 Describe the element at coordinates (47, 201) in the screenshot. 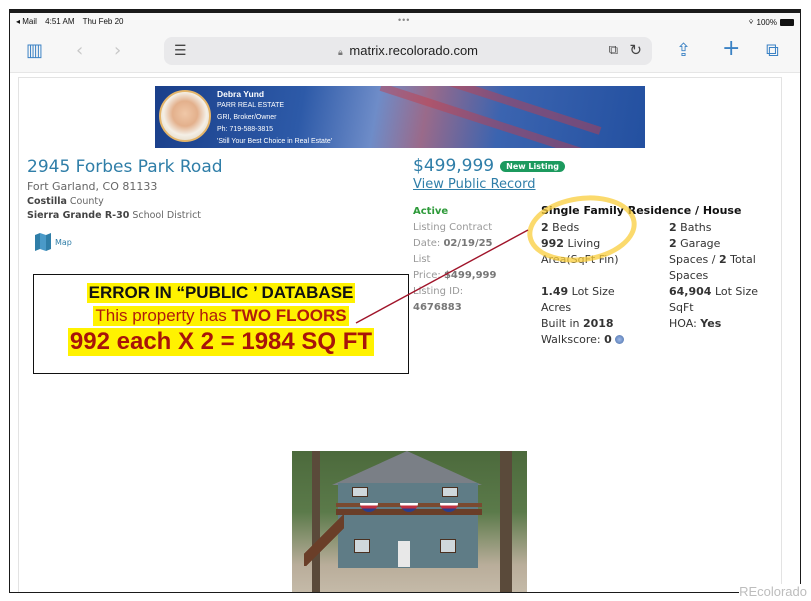

I see `county-name: Costilla` at that location.